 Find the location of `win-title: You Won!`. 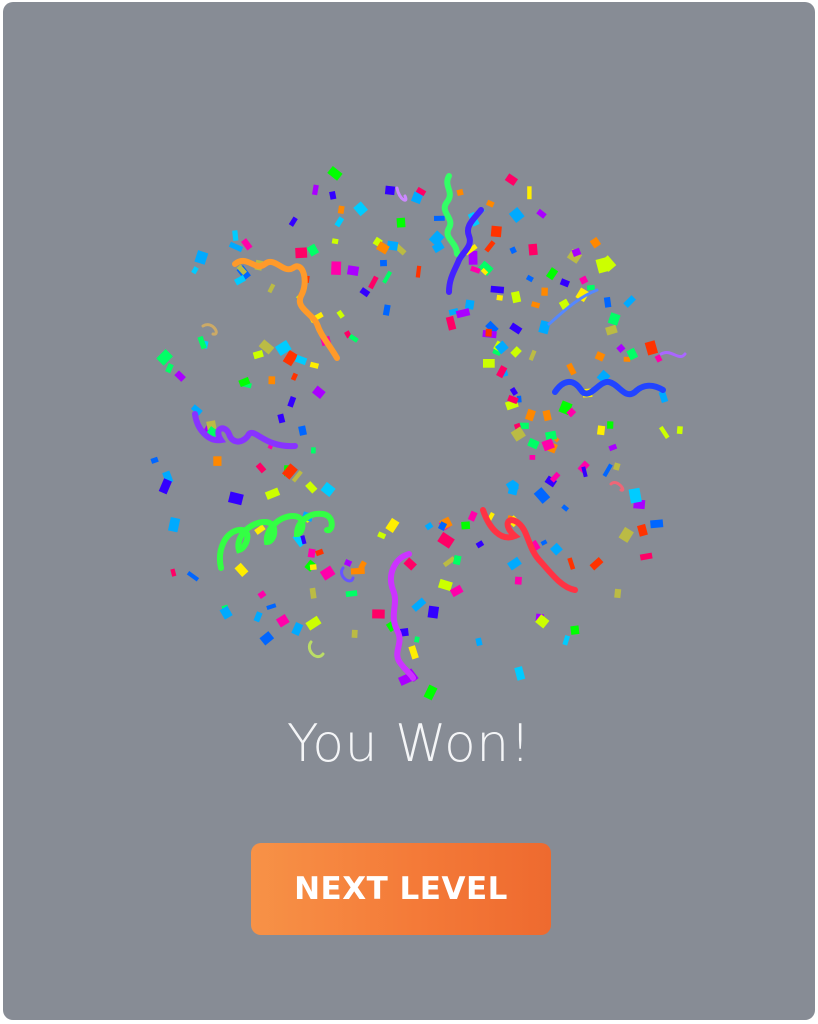

win-title: You Won! is located at coordinates (409, 744).